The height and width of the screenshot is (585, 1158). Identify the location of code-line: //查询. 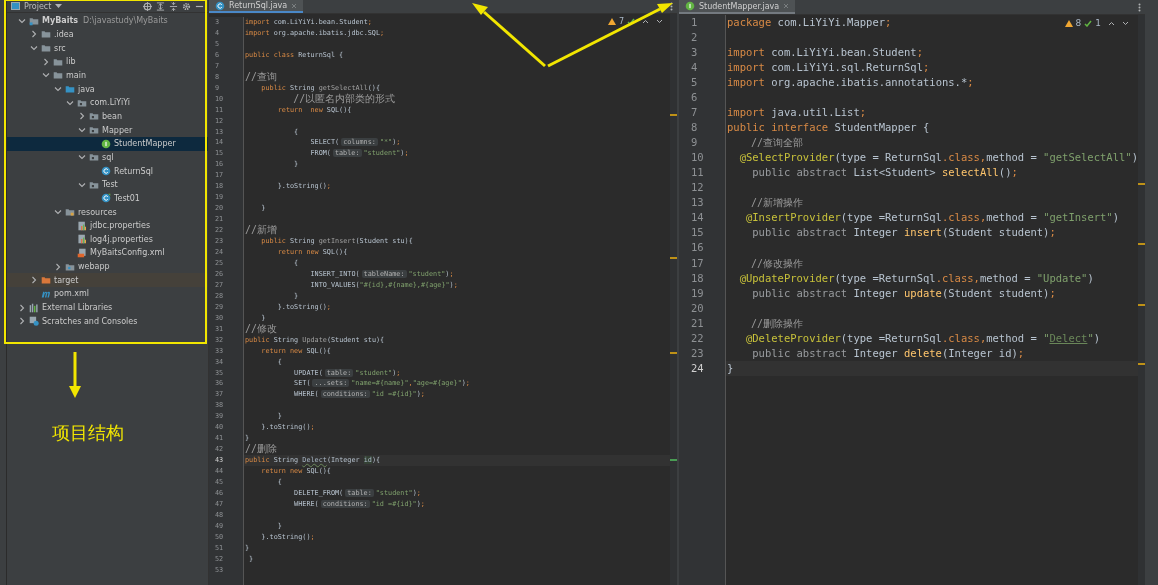
(261, 77).